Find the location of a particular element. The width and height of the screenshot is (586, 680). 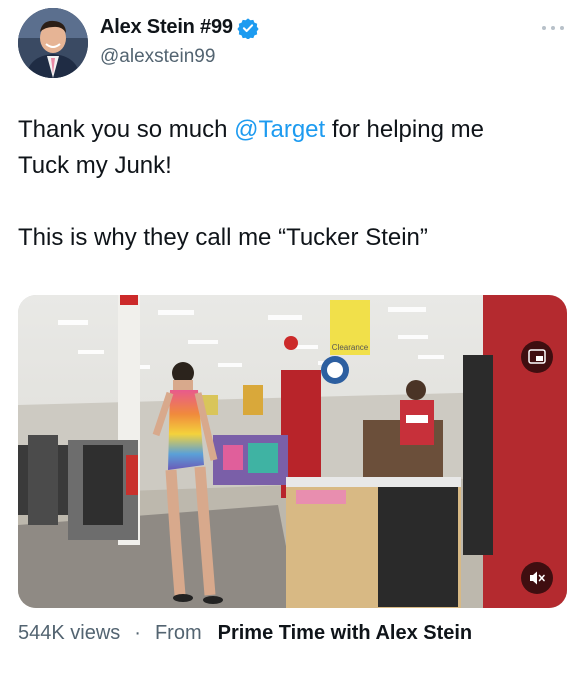

avatar-image is located at coordinates (53, 43).